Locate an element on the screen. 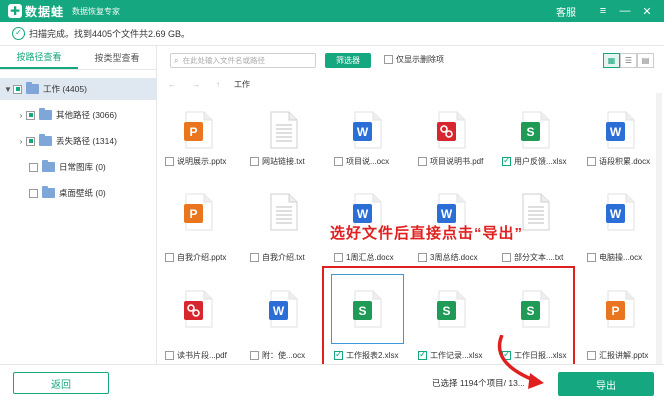  view-toggle: ▦ ☰ ▤ is located at coordinates (628, 60).